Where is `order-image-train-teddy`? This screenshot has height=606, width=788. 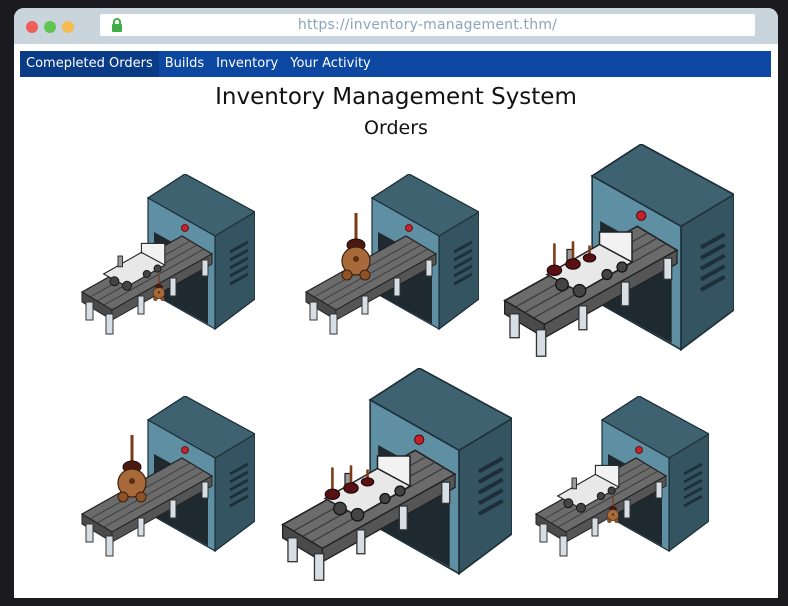 order-image-train-teddy is located at coordinates (169, 259).